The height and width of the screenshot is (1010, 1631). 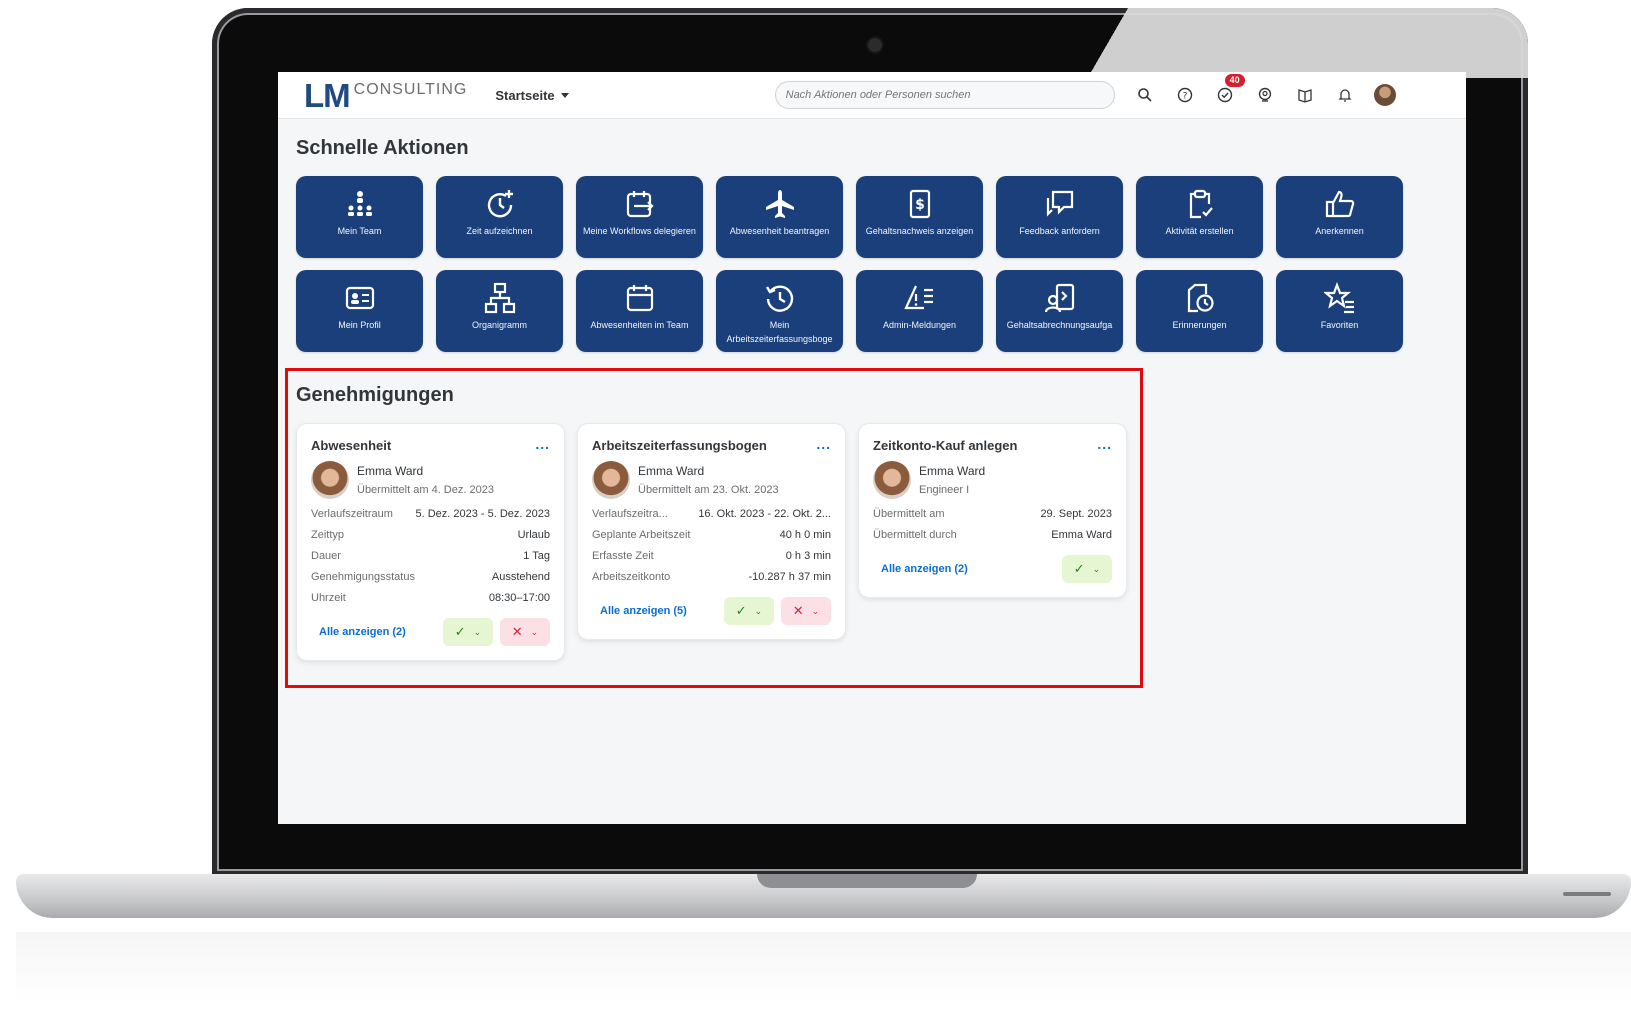 What do you see at coordinates (1265, 95) in the screenshot?
I see `support-icon` at bounding box center [1265, 95].